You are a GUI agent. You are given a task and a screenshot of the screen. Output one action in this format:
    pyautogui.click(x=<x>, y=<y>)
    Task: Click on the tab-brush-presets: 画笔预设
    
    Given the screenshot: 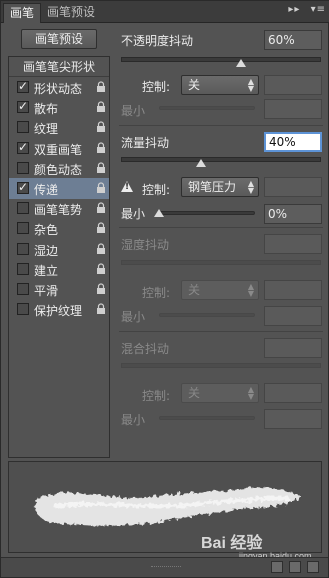 What is the action you would take?
    pyautogui.click(x=71, y=13)
    